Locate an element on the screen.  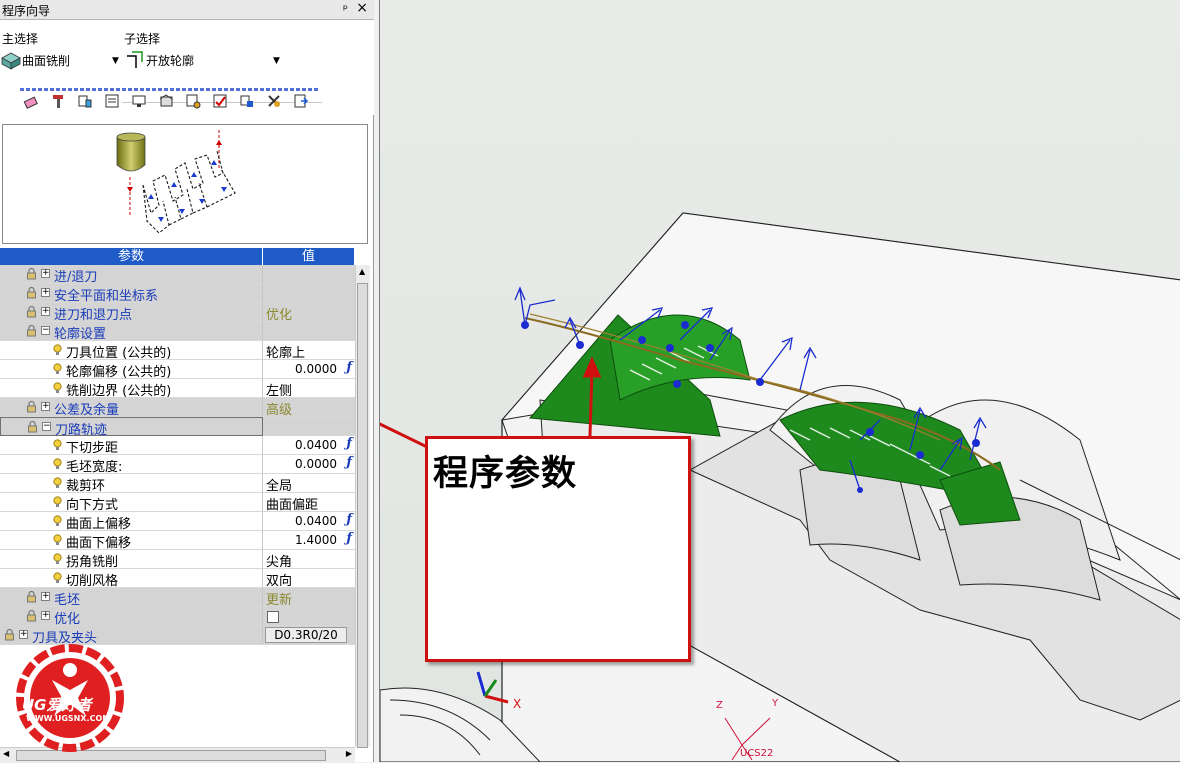
save-icon is located at coordinates (247, 101).